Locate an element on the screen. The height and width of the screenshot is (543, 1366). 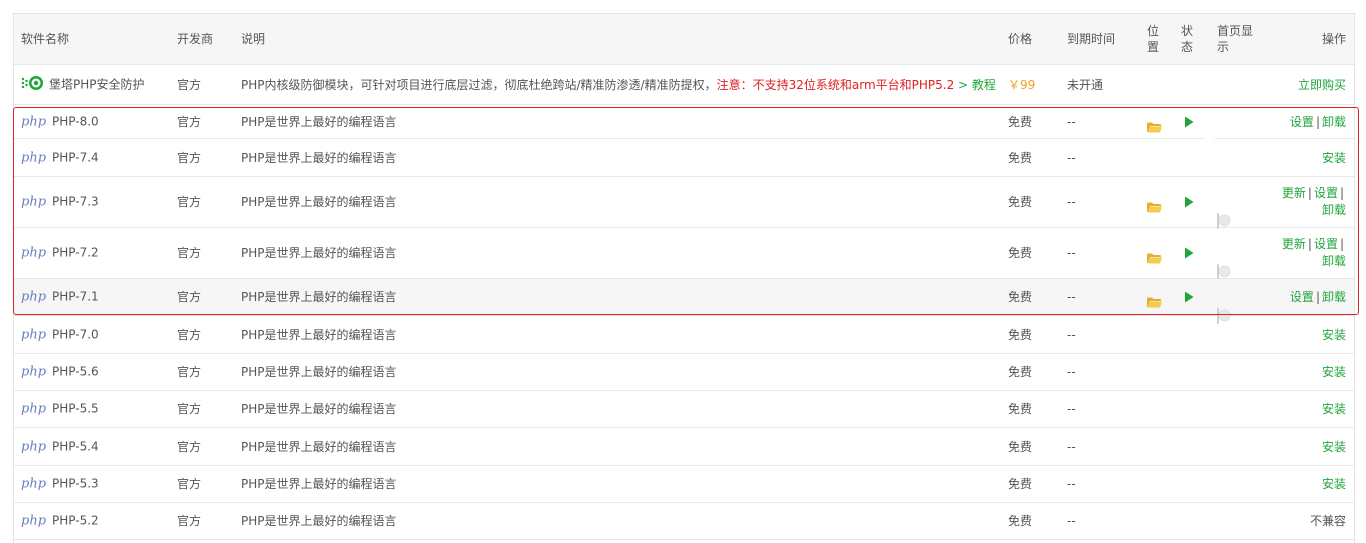
toggle-knob is located at coordinates (1224, 220).